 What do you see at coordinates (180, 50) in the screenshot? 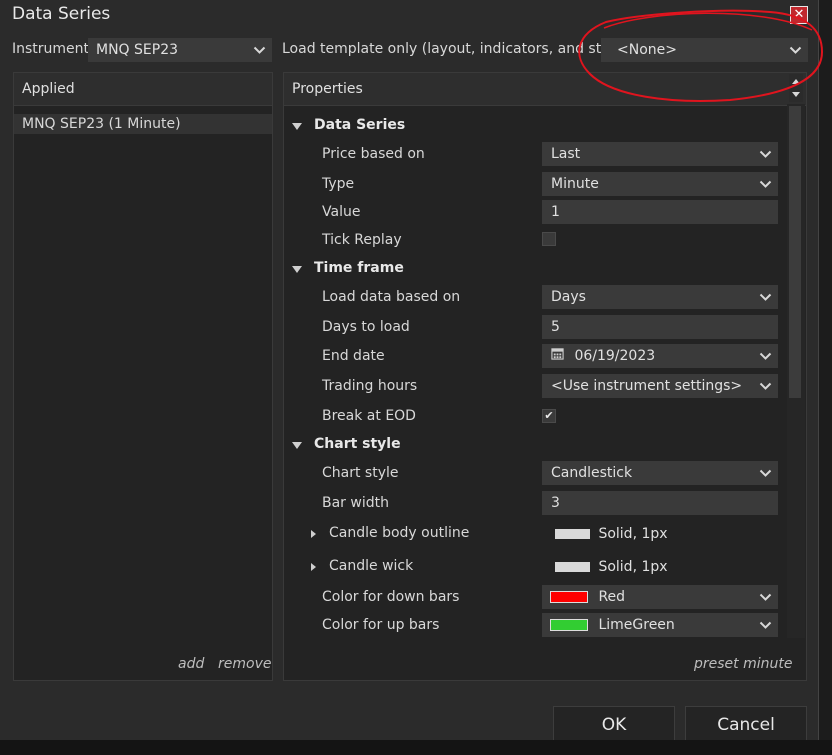
I see `instrument-select: MNQ SEP23` at bounding box center [180, 50].